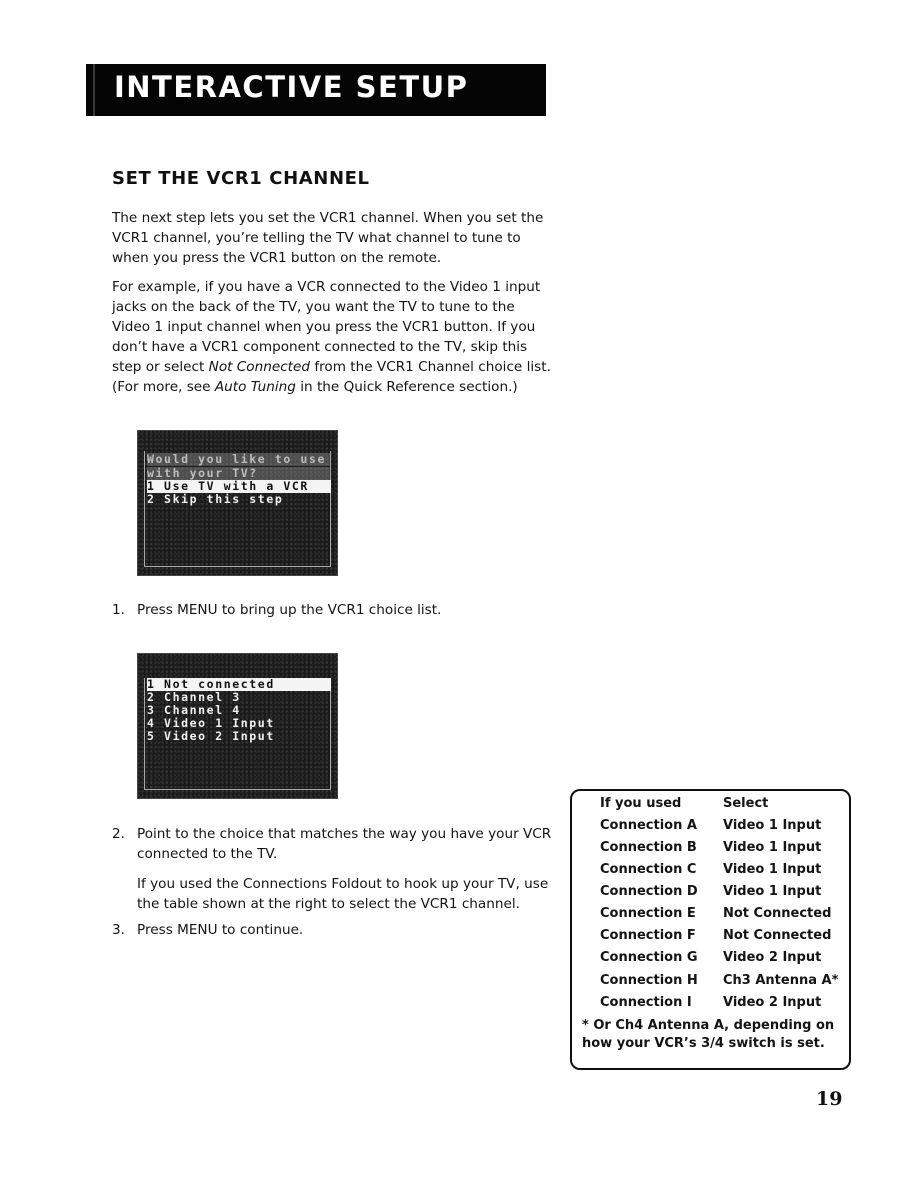 The image size is (918, 1188). Describe the element at coordinates (649, 980) in the screenshot. I see `connection-cell: Connection H` at that location.